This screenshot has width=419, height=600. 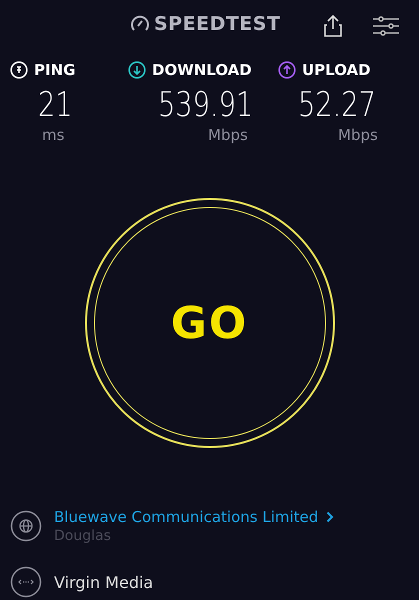 What do you see at coordinates (202, 70) in the screenshot?
I see `metric-label: DOWNLOAD` at bounding box center [202, 70].